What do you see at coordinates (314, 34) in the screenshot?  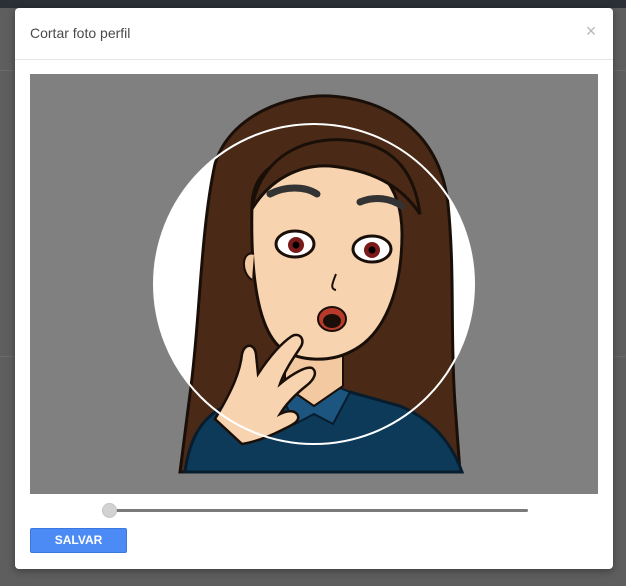 I see `modal-header: Cortar foto perfil ×` at bounding box center [314, 34].